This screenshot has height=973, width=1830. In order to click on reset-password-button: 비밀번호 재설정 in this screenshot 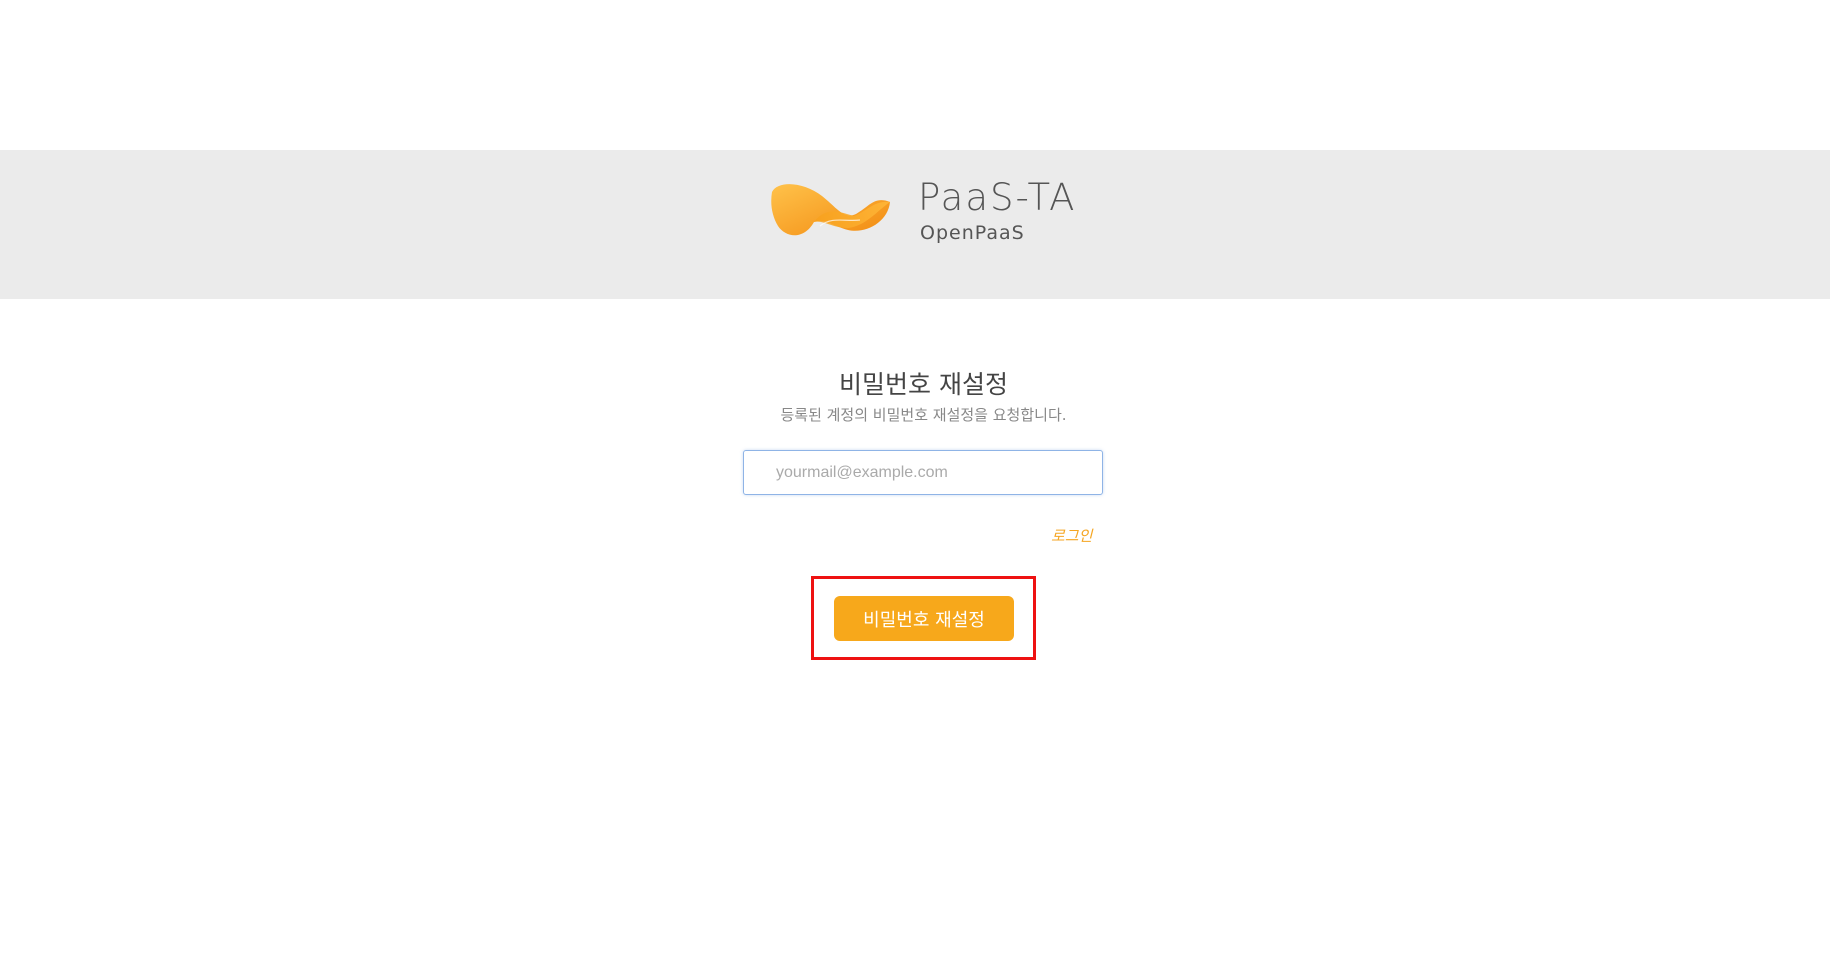, I will do `click(924, 618)`.